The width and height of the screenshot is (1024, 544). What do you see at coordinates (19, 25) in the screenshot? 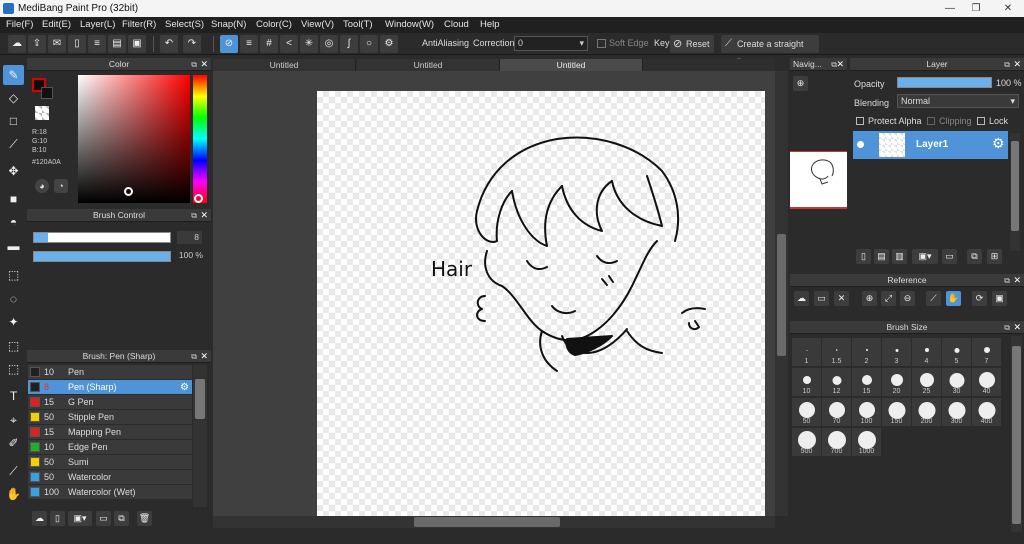
I see `menu-file: File(F)` at bounding box center [19, 25].